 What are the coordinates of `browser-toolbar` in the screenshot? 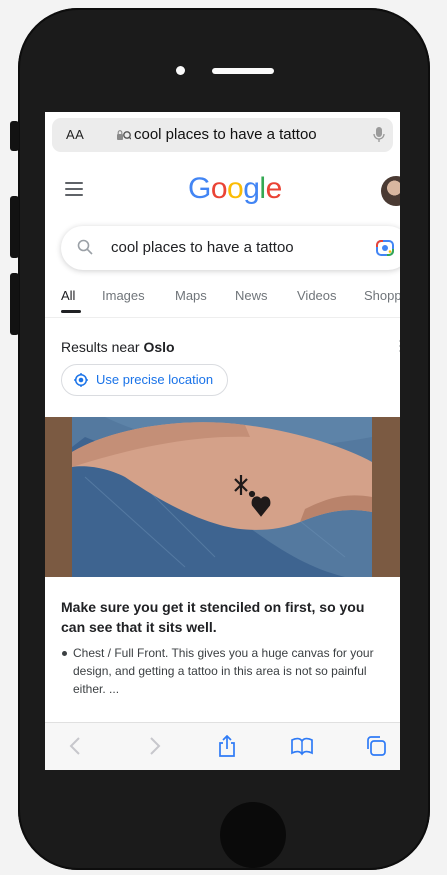 It's located at (222, 746).